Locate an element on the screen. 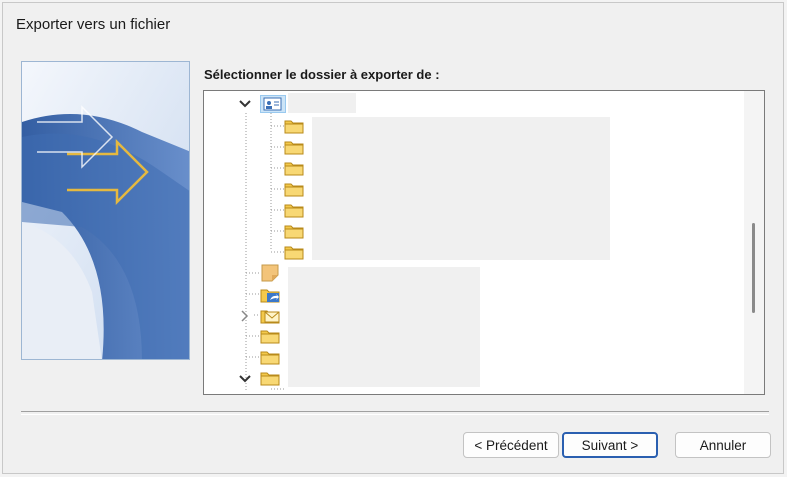 This screenshot has height=477, width=787. separator is located at coordinates (395, 413).